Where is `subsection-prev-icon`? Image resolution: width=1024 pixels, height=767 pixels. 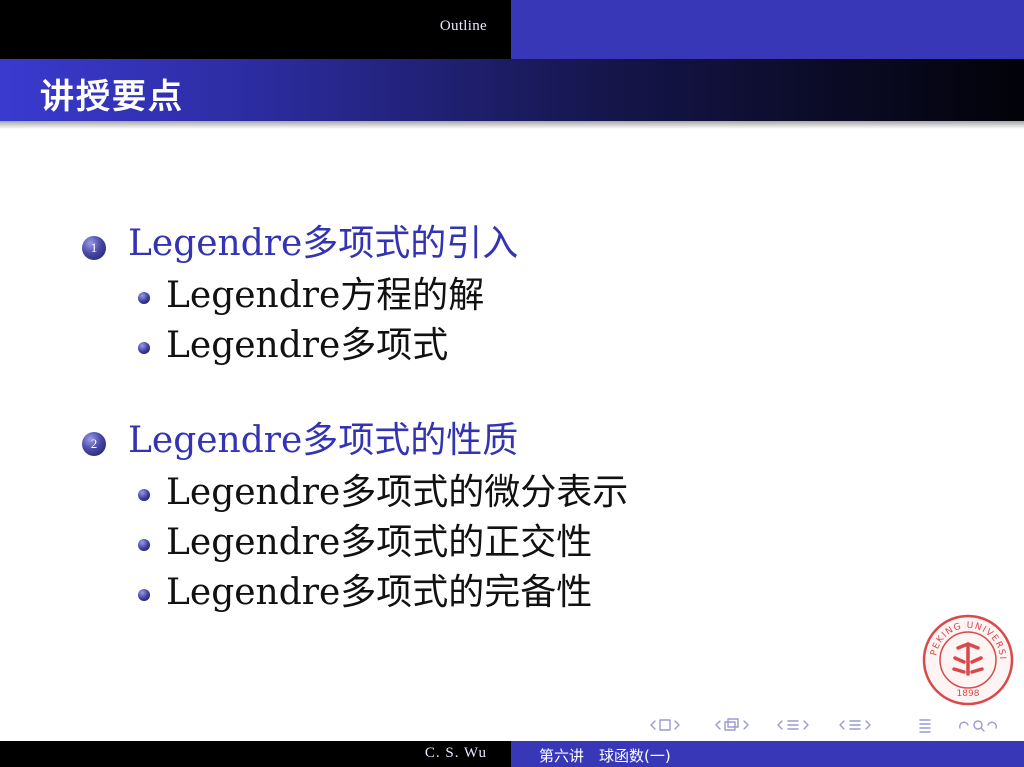
subsection-prev-icon is located at coordinates (718, 725).